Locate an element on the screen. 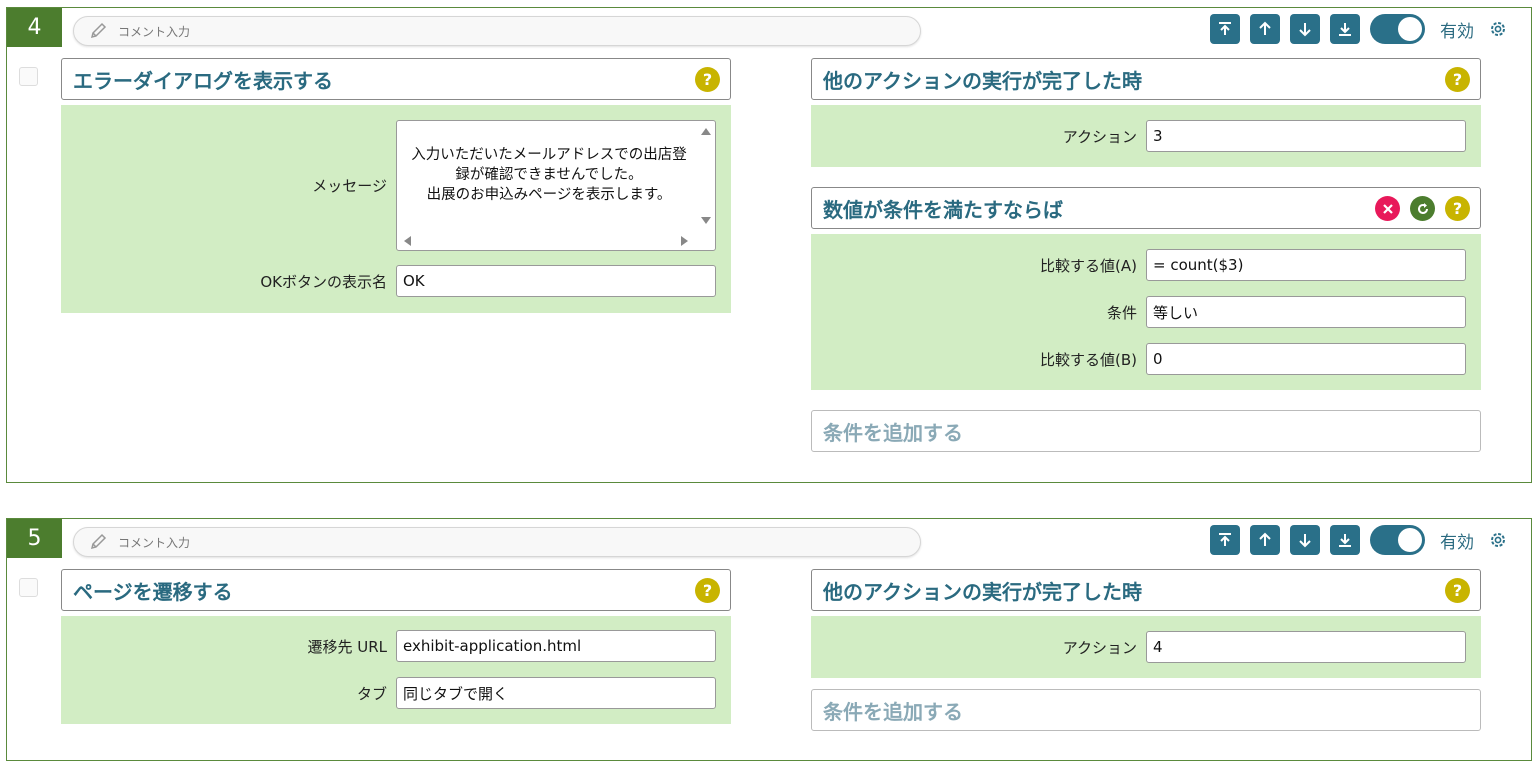 The width and height of the screenshot is (1539, 769). trigger-block: 他のアクションの実行が完了した時 ? アクション 3 is located at coordinates (1146, 112).